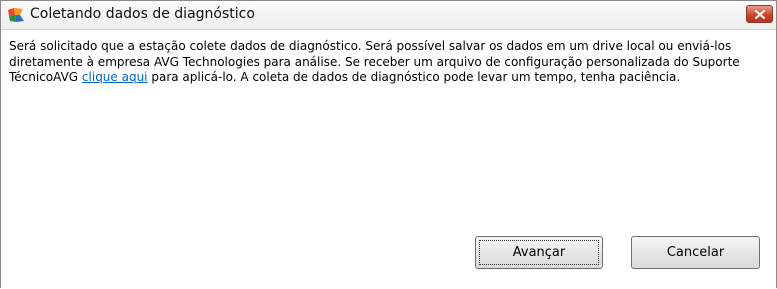  I want to click on close-icon, so click(760, 14).